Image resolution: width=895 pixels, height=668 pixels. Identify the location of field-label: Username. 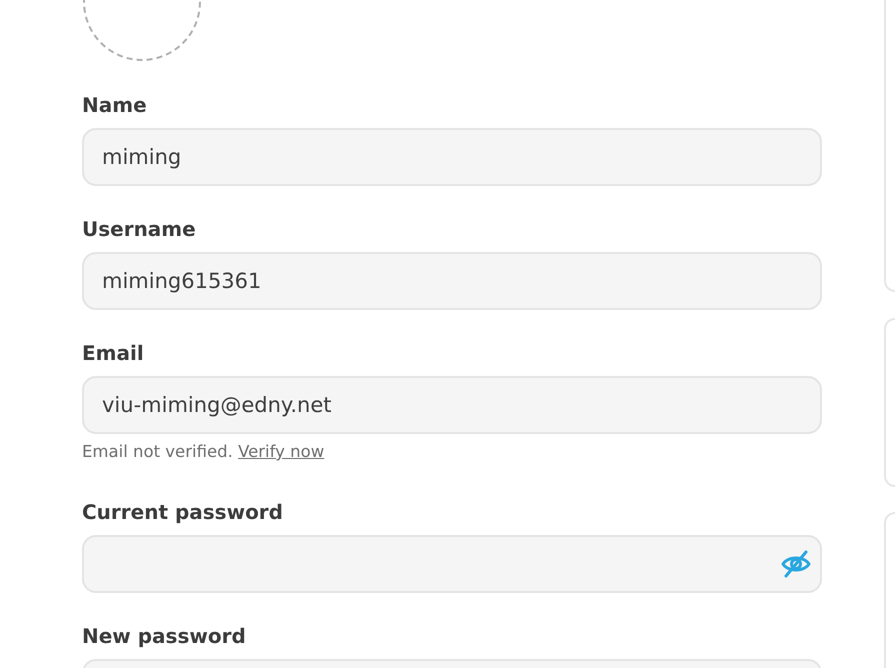
(139, 229).